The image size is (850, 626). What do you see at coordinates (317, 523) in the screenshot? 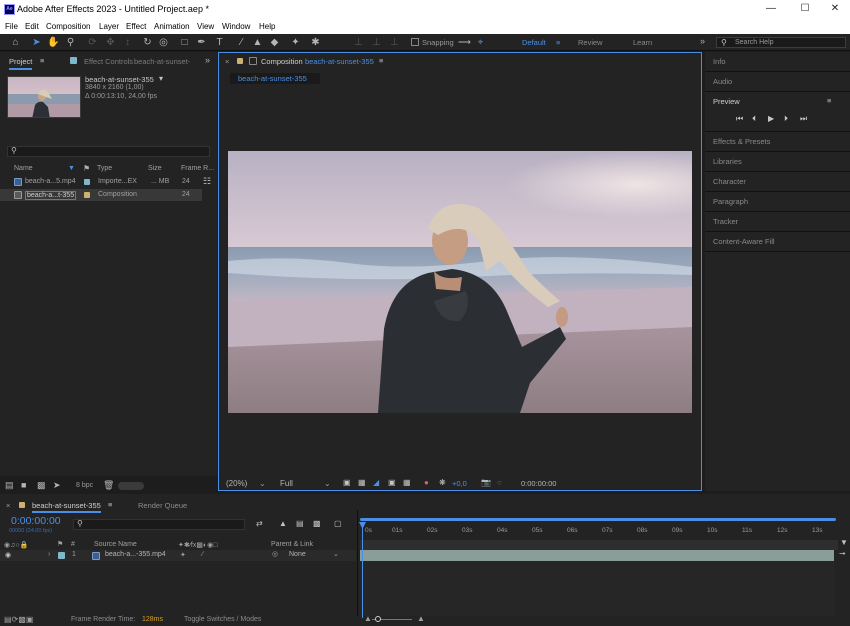
I see `frame-blending-icon: ▩` at bounding box center [317, 523].